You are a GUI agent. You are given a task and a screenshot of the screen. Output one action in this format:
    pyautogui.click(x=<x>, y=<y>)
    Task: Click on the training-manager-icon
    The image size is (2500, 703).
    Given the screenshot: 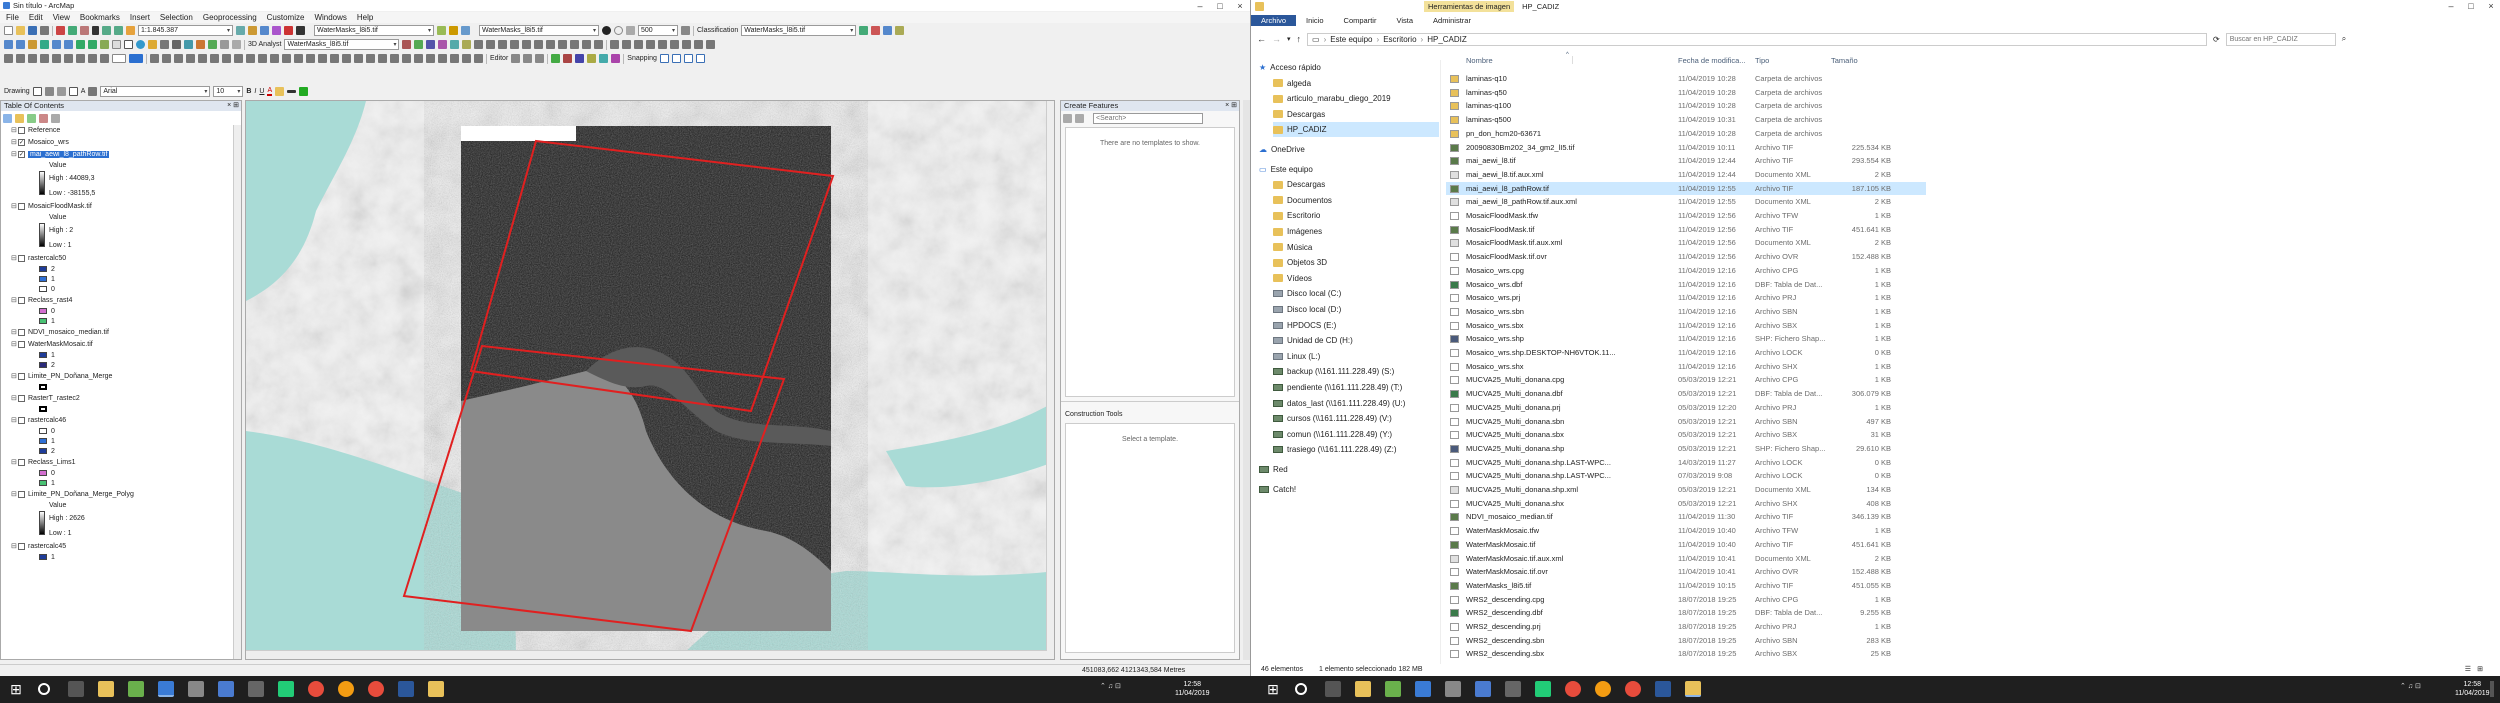 What is the action you would take?
    pyautogui.click(x=876, y=30)
    